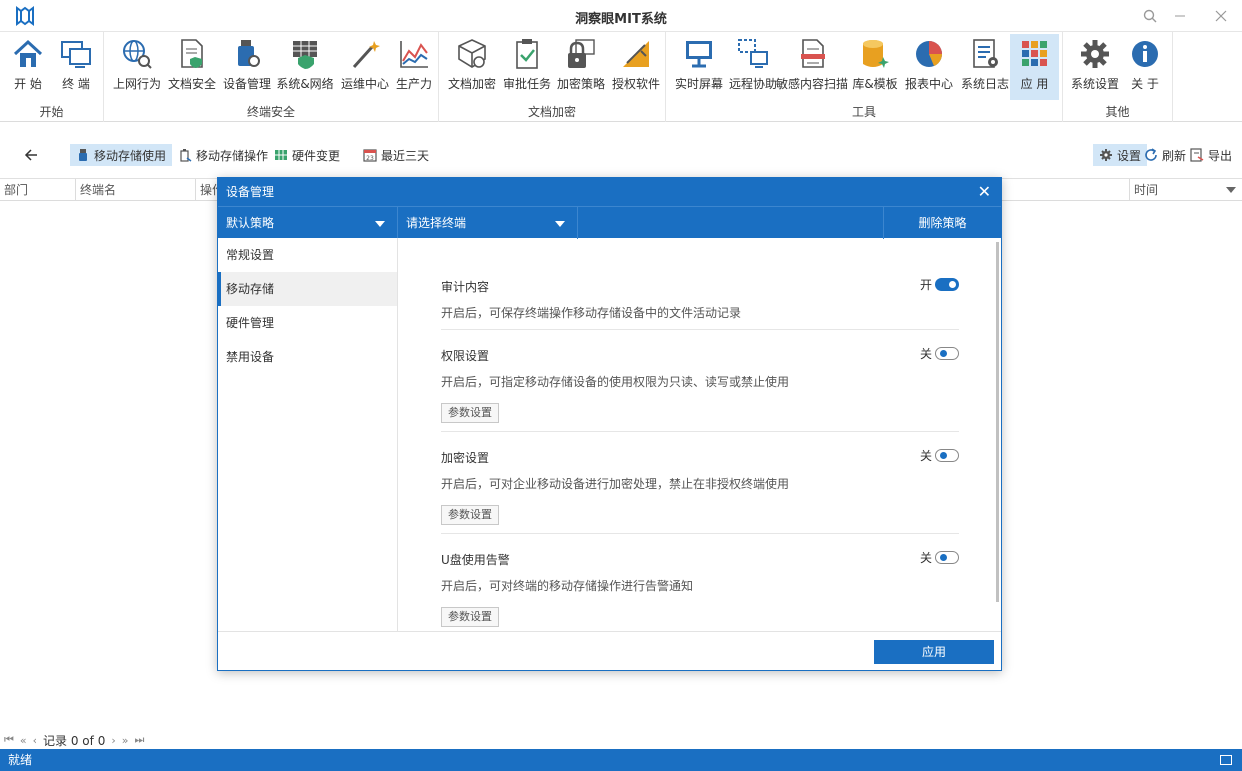  I want to click on ribbon-productivity-button: 生产力, so click(414, 67).